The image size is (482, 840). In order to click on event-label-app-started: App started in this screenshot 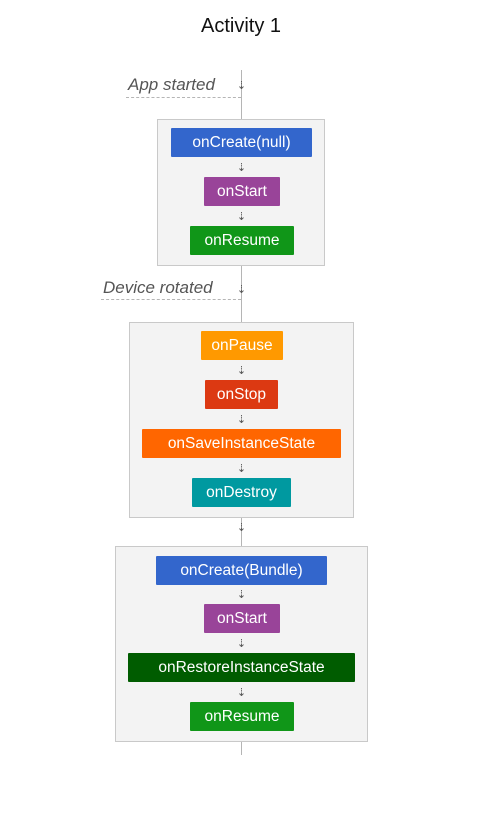, I will do `click(171, 84)`.